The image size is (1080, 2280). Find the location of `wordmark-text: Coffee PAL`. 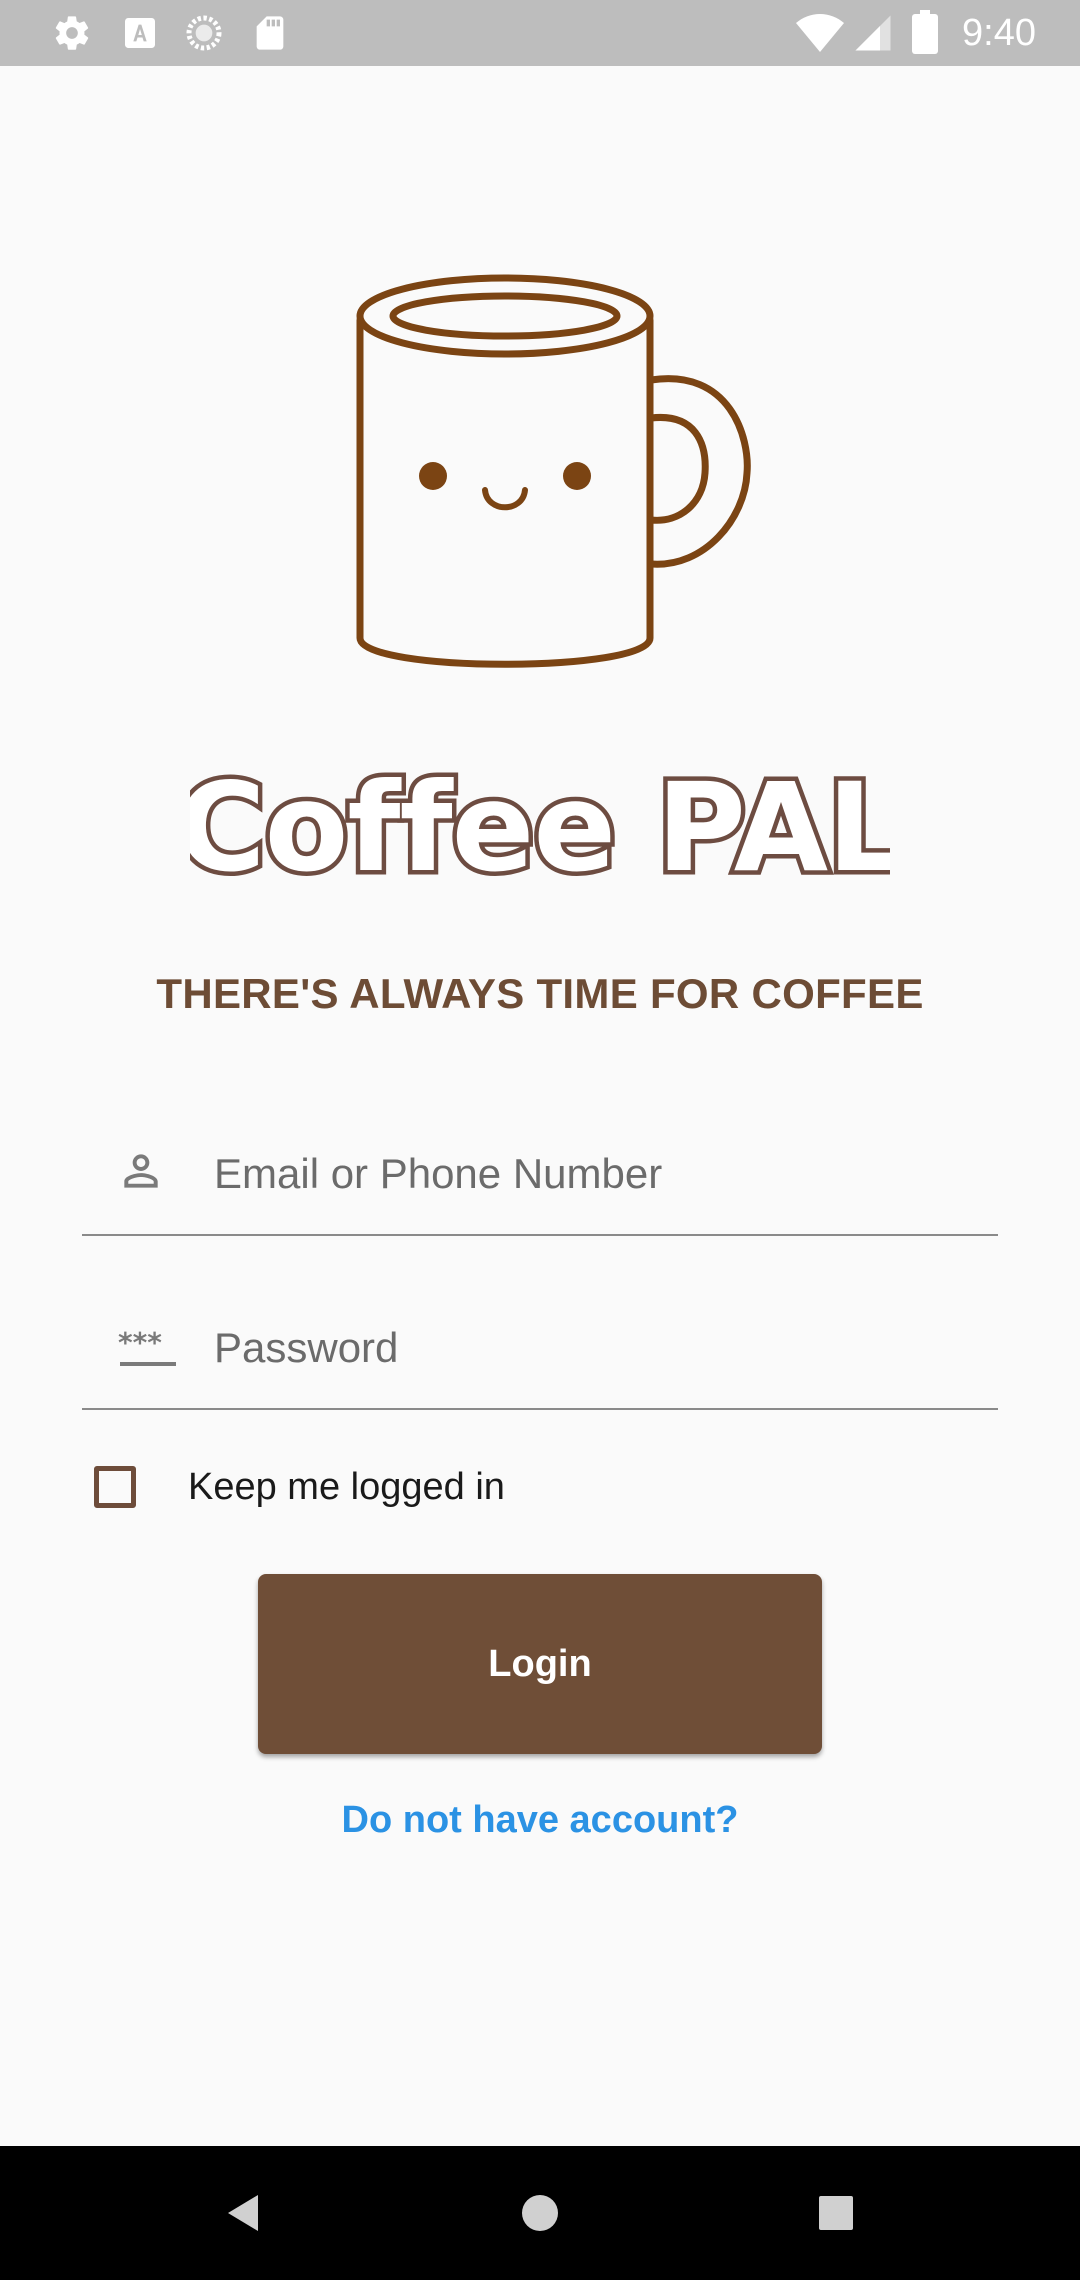

wordmark-text: Coffee PAL is located at coordinates (540, 828).